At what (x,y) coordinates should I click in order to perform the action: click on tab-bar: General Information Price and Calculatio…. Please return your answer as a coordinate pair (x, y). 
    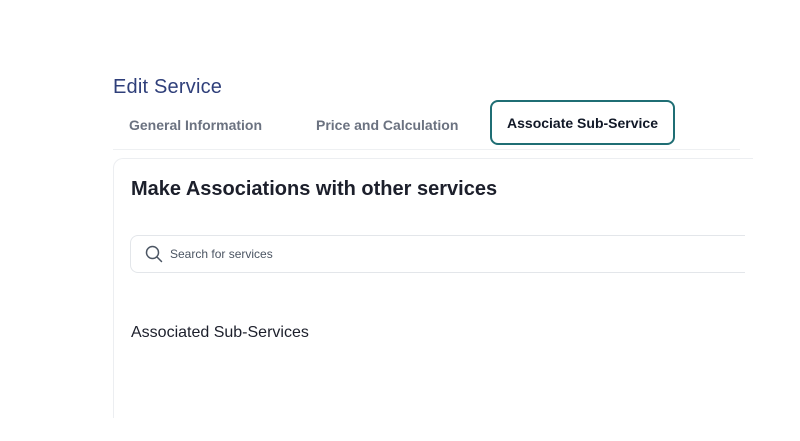
    Looking at the image, I should click on (426, 125).